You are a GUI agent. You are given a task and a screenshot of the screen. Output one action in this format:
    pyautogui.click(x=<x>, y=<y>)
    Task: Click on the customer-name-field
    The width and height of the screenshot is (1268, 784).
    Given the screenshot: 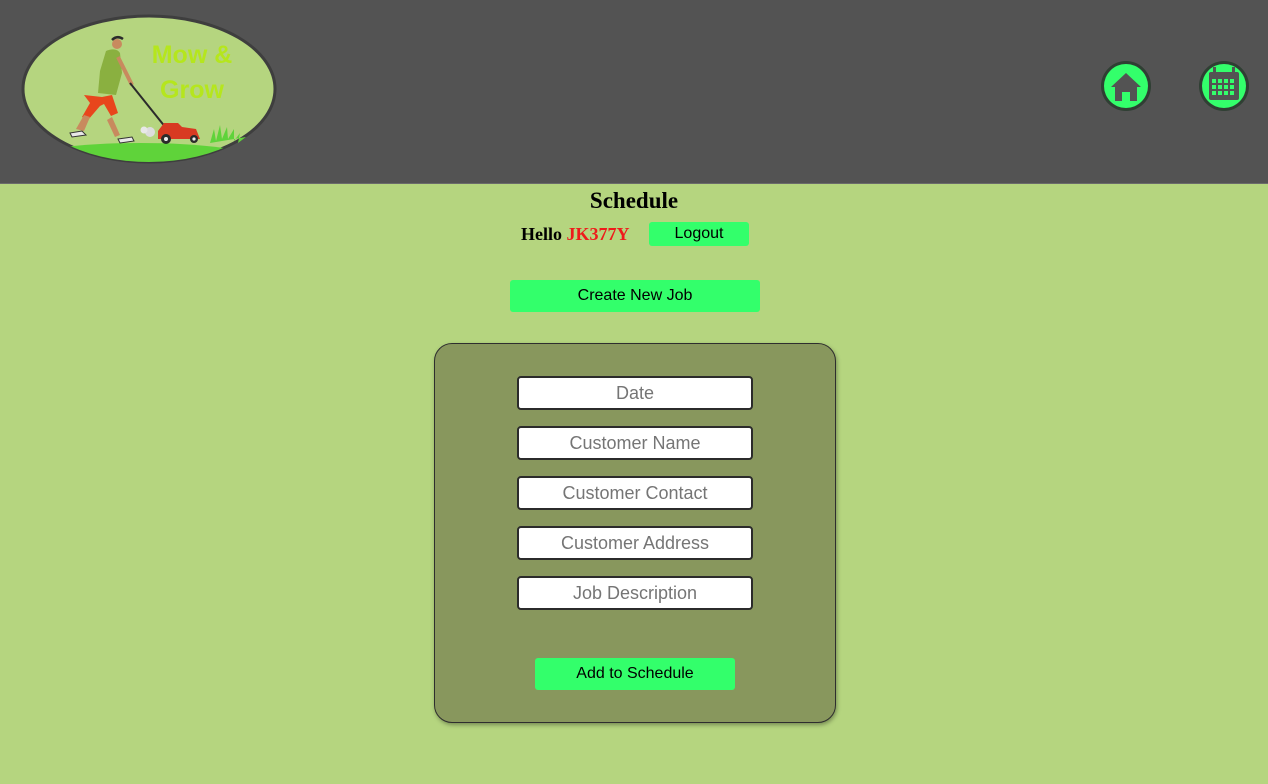 What is the action you would take?
    pyautogui.click(x=635, y=443)
    